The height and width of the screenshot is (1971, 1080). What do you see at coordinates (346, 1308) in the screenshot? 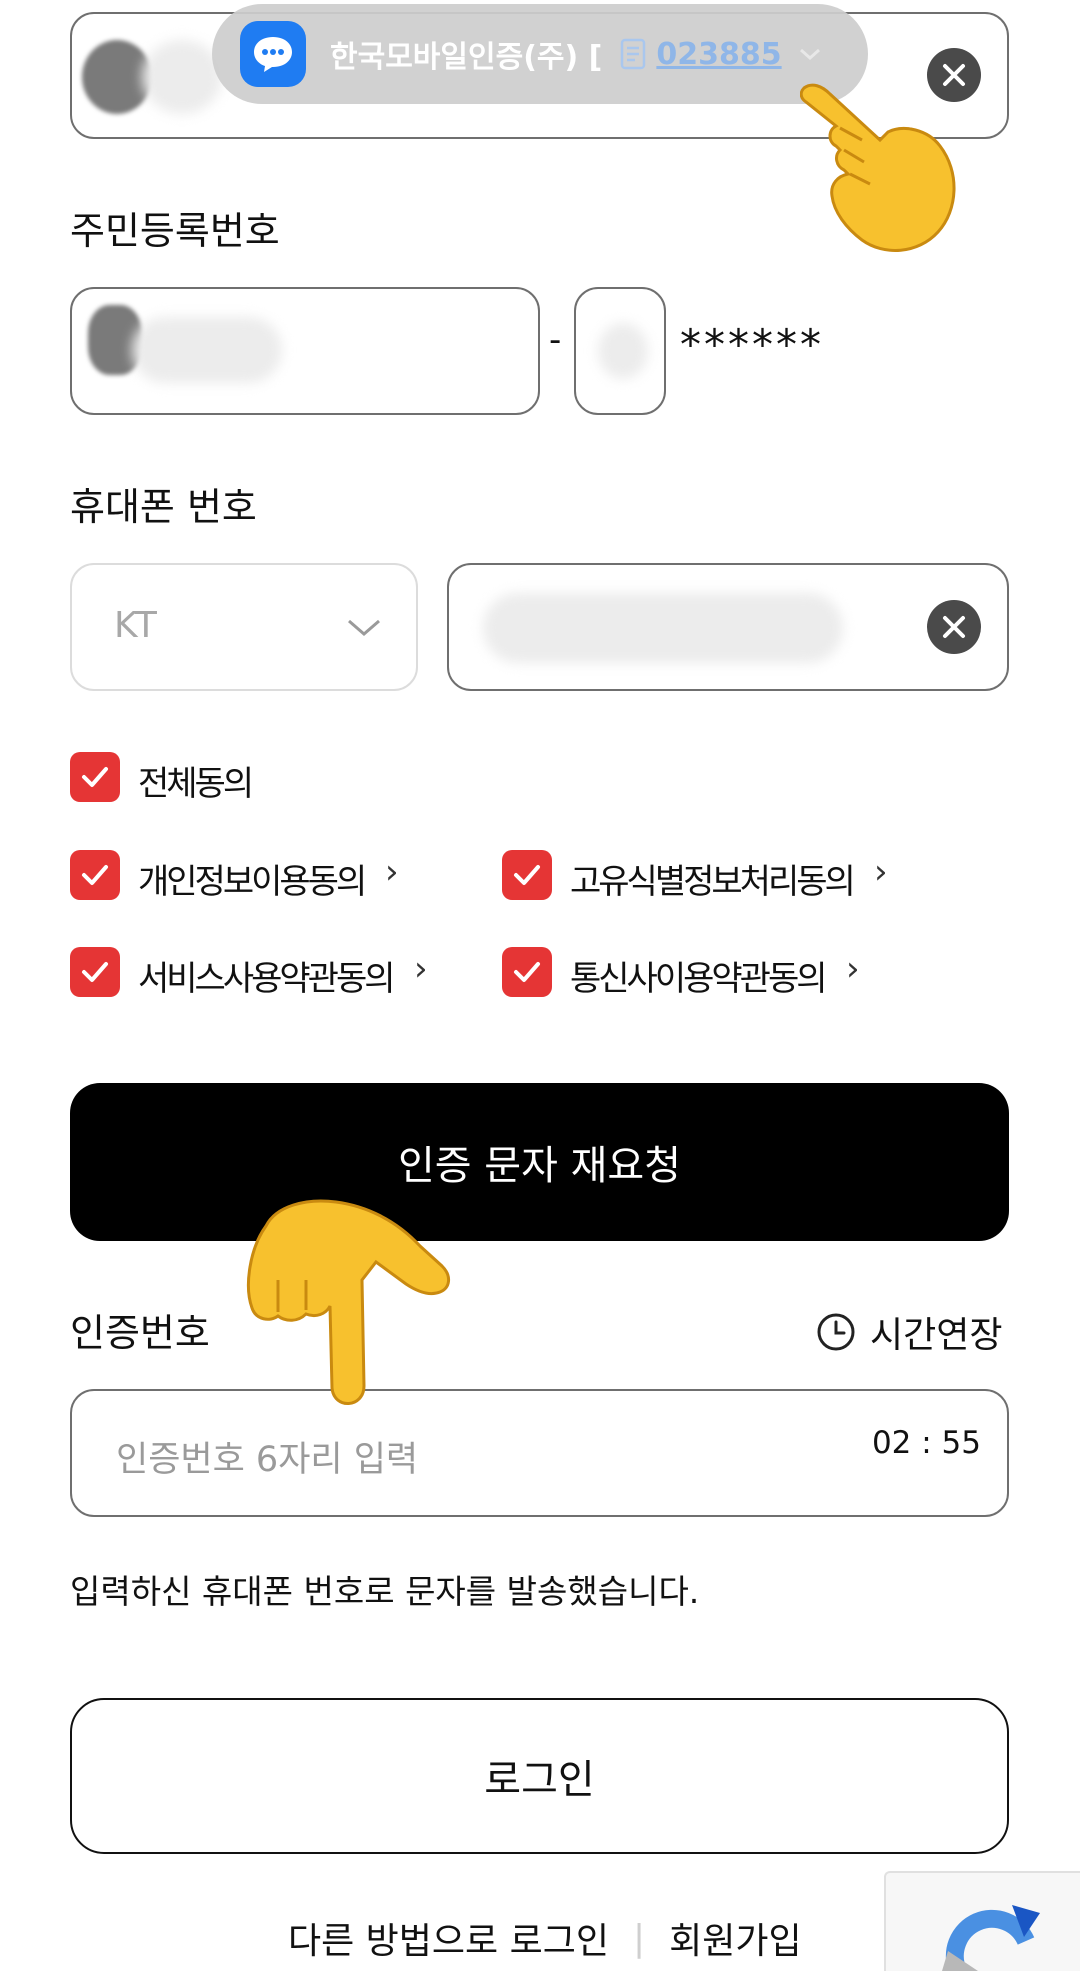
I see `pointing-hand-down-icon` at bounding box center [346, 1308].